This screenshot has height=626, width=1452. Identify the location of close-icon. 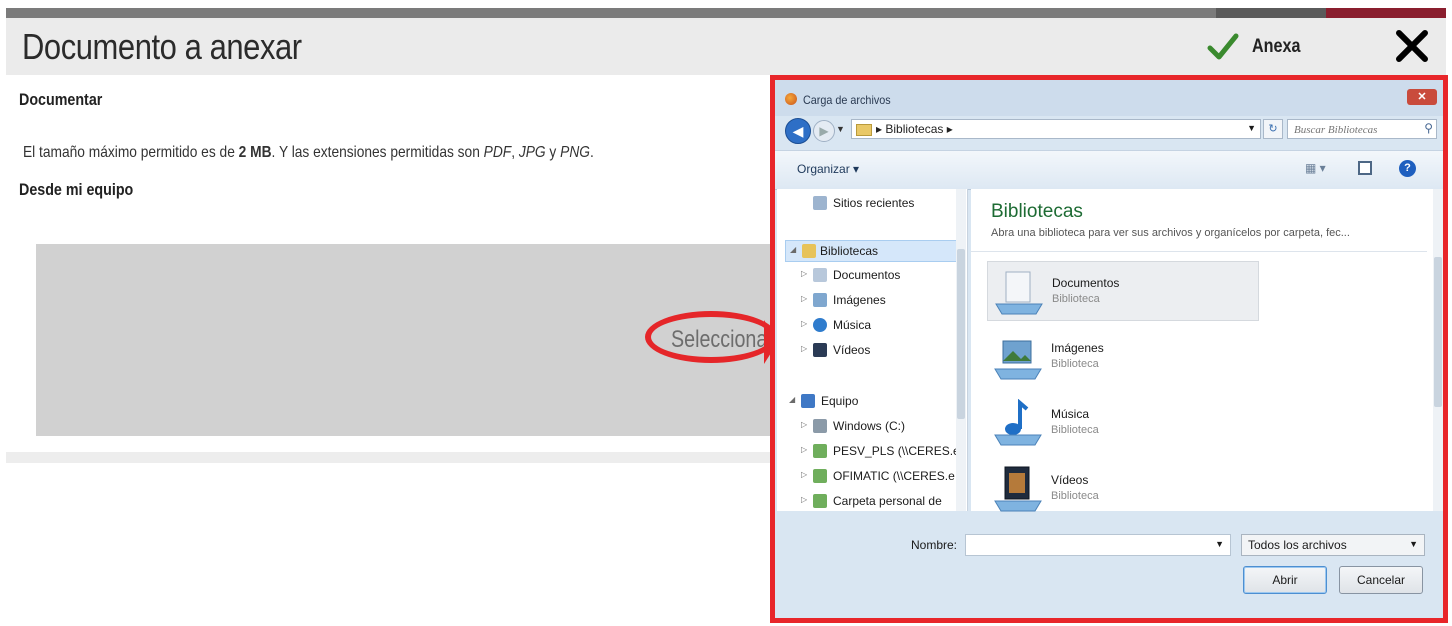
(1412, 46).